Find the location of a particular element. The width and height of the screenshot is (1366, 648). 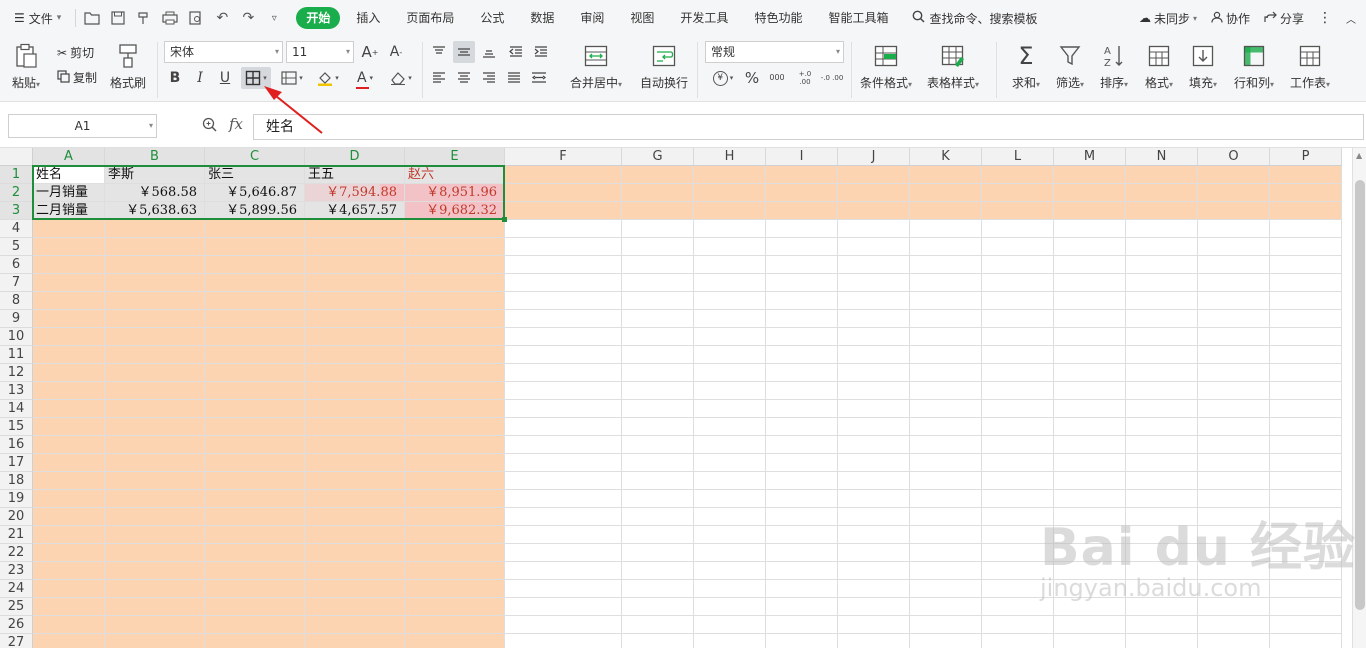

column-header-c: C is located at coordinates (255, 157).